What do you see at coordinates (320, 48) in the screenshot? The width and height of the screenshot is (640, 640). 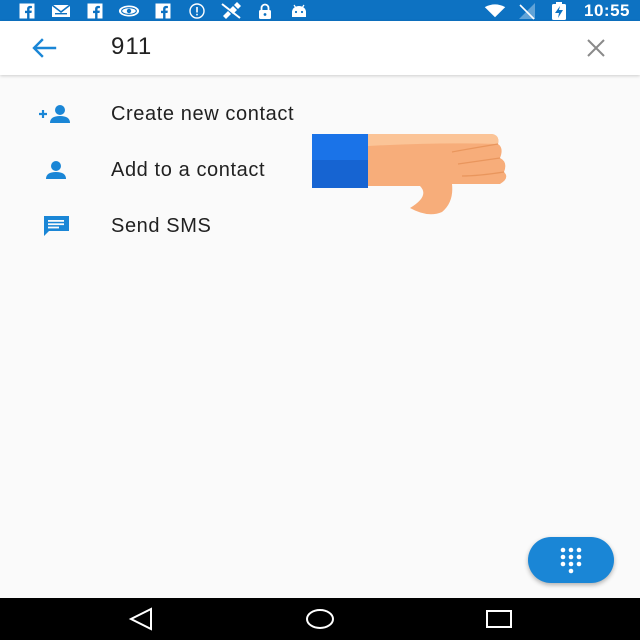 I see `search-header: 911` at bounding box center [320, 48].